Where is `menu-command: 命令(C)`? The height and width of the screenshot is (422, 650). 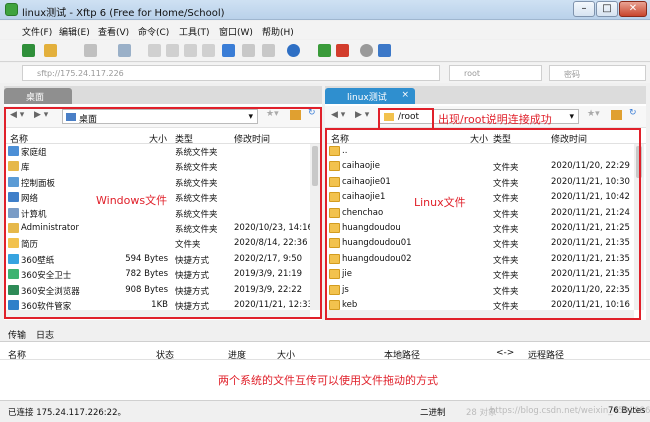
menu-command: 命令(C) is located at coordinates (153, 31).